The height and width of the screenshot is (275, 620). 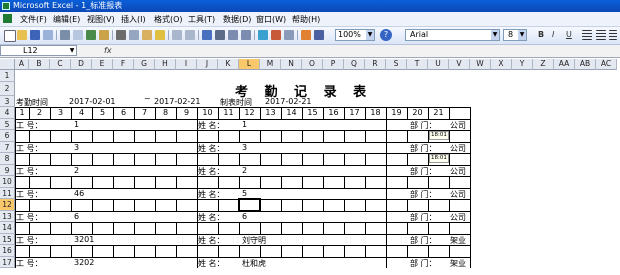 What do you see at coordinates (228, 64) in the screenshot?
I see `column-header-k: K` at bounding box center [228, 64].